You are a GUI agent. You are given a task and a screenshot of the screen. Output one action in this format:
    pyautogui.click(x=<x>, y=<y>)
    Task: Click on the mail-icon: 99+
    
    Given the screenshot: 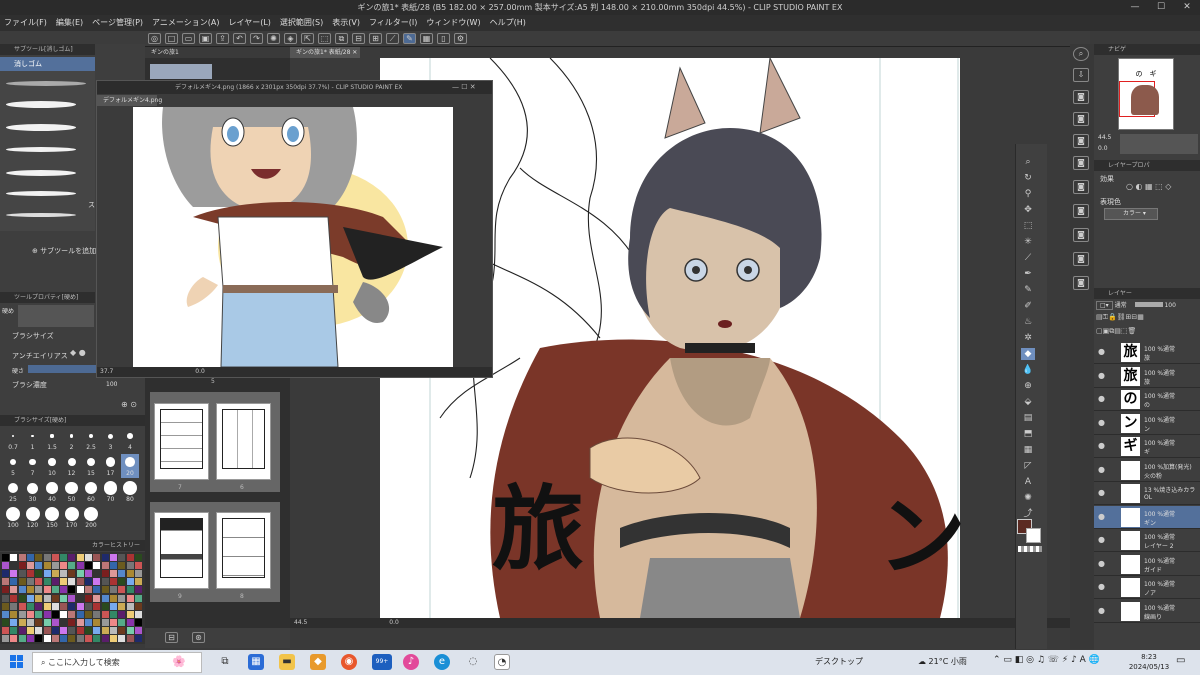 What is the action you would take?
    pyautogui.click(x=382, y=662)
    